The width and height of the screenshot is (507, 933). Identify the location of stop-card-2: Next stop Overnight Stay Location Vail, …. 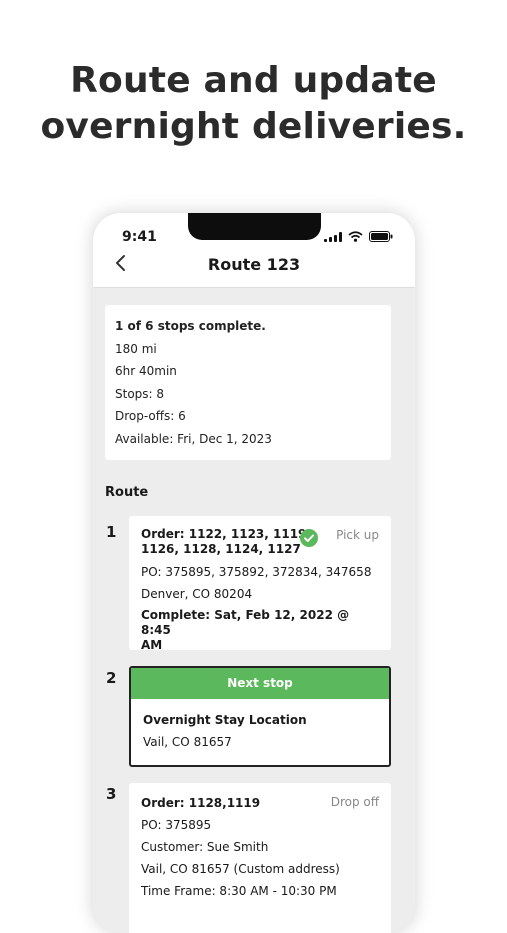
(260, 716).